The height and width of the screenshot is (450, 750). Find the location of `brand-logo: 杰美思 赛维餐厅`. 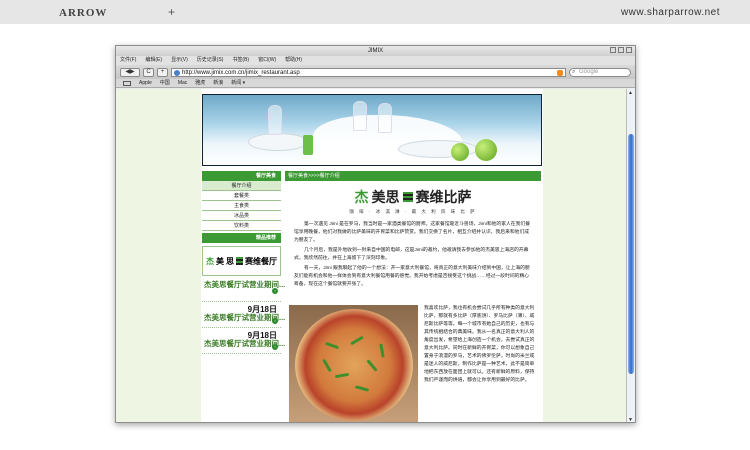

brand-logo: 杰美思 赛维餐厅 is located at coordinates (241, 261).